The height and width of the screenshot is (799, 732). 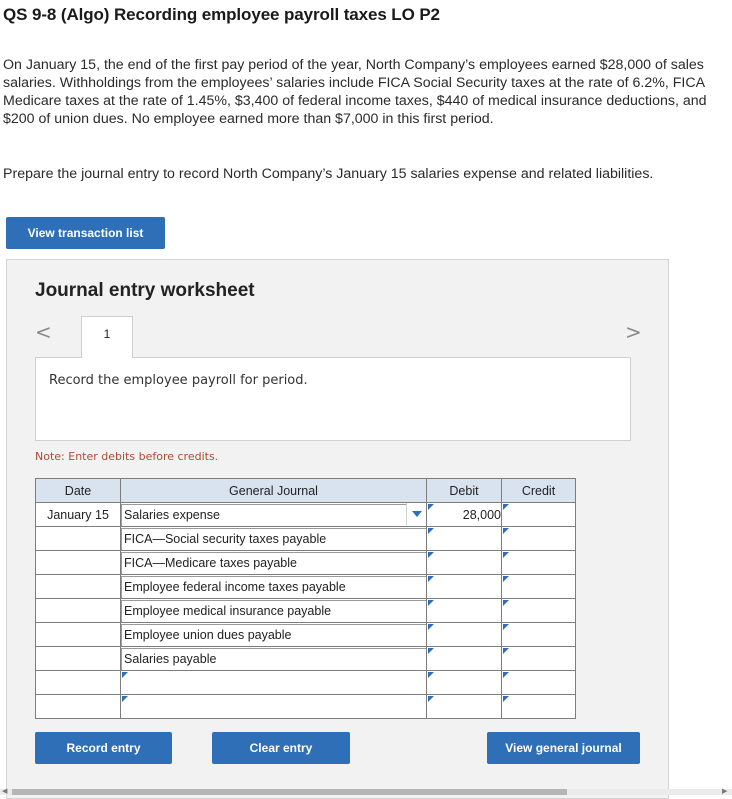 I want to click on table-row: January 15 Salaries expense 28,000, so click(x=305, y=514).